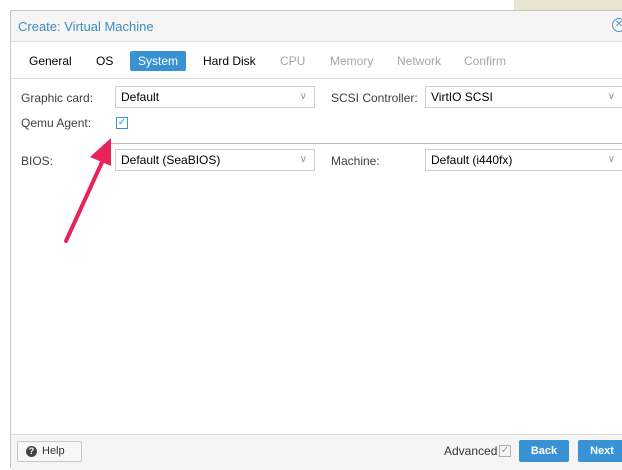 The height and width of the screenshot is (470, 622). I want to click on dialog-title: Create: Virtual Machine, so click(86, 26).